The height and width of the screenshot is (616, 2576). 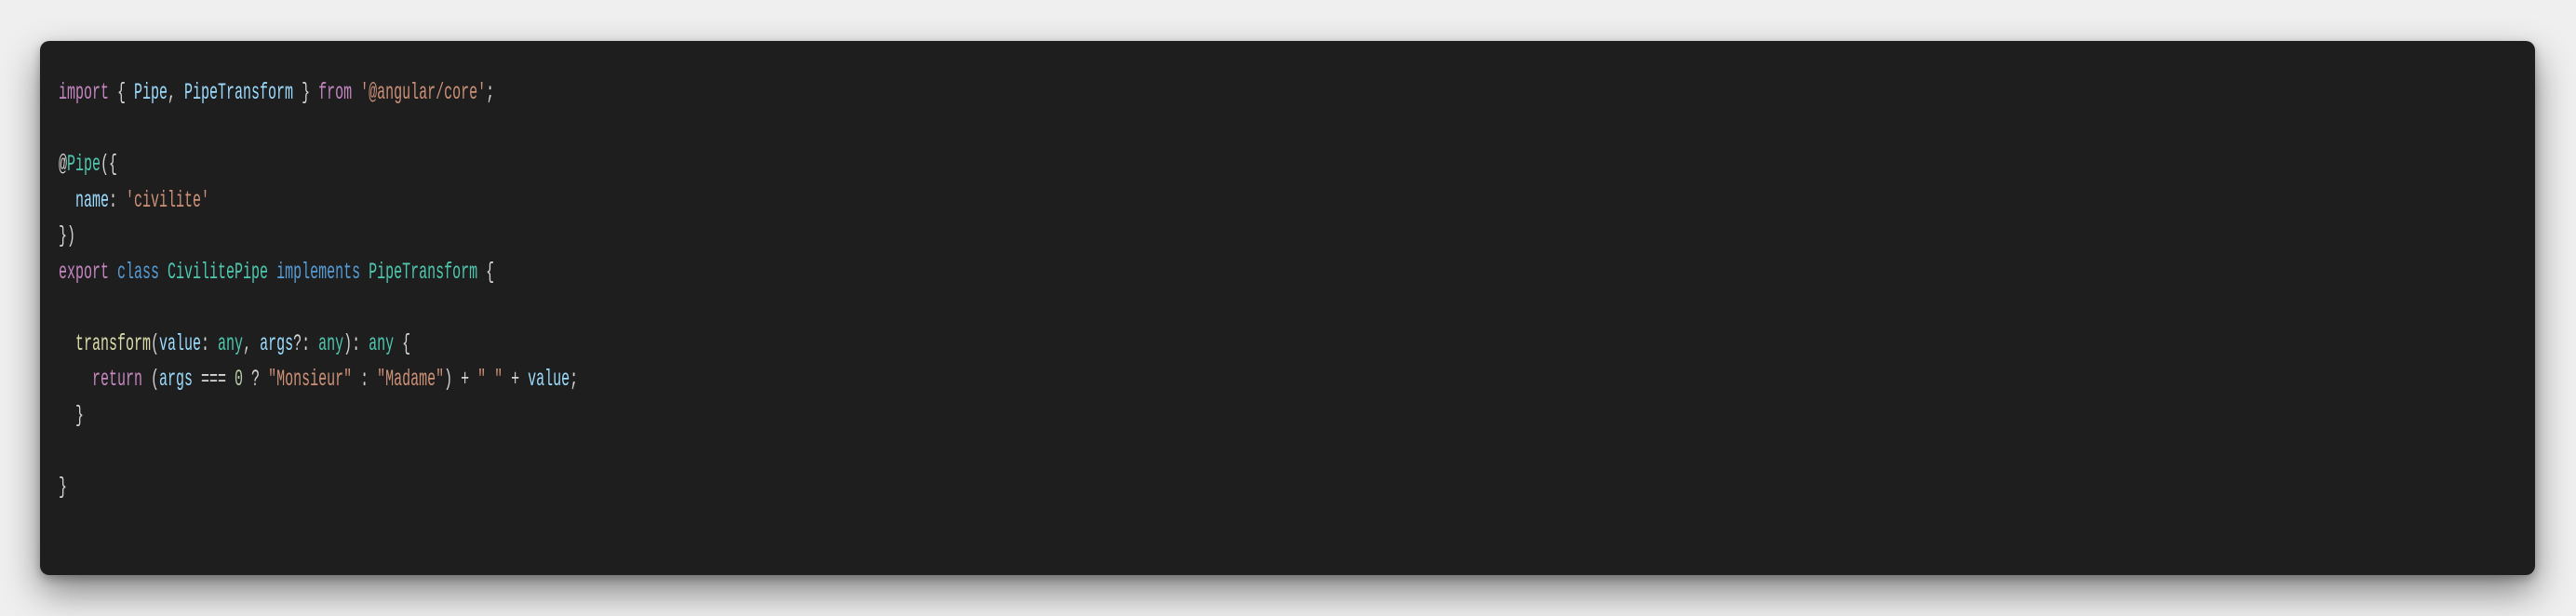 I want to click on code-token-kw2: class, so click(x=138, y=272).